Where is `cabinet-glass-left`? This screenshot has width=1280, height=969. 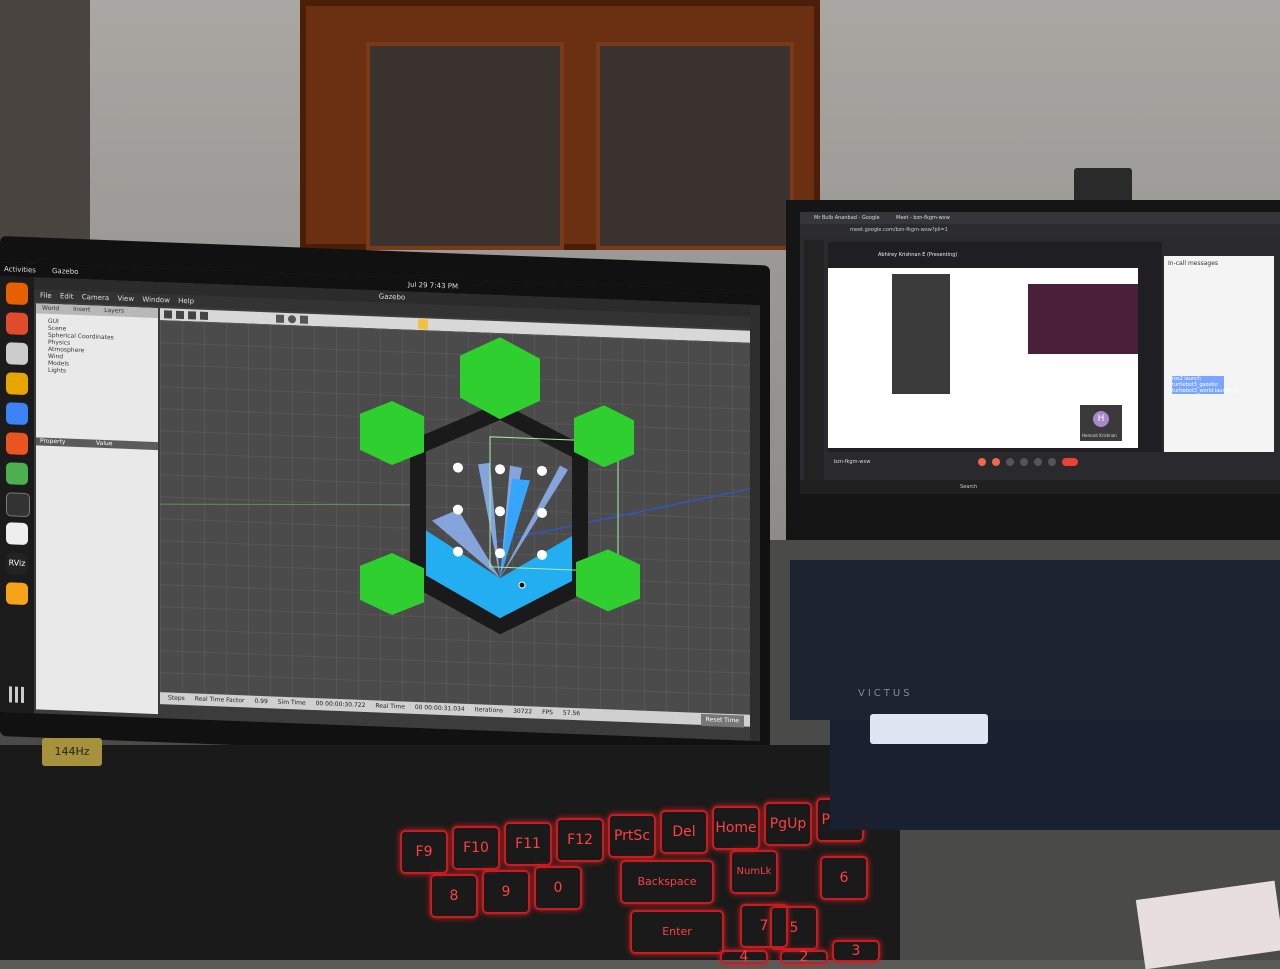 cabinet-glass-left is located at coordinates (465, 146).